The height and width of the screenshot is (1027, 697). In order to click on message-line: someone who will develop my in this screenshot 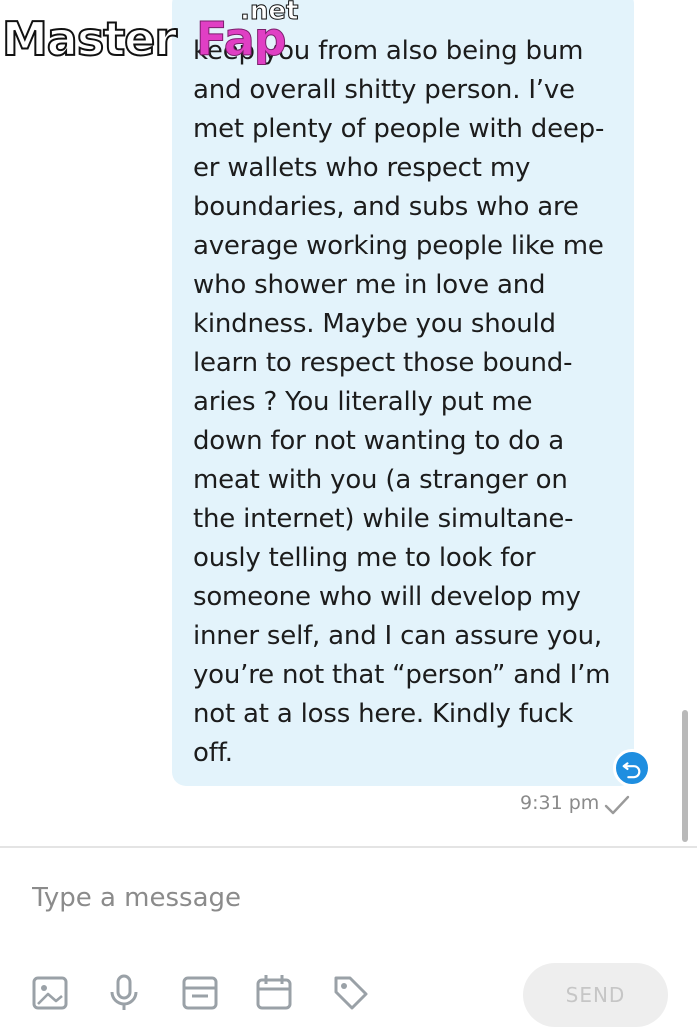, I will do `click(387, 597)`.